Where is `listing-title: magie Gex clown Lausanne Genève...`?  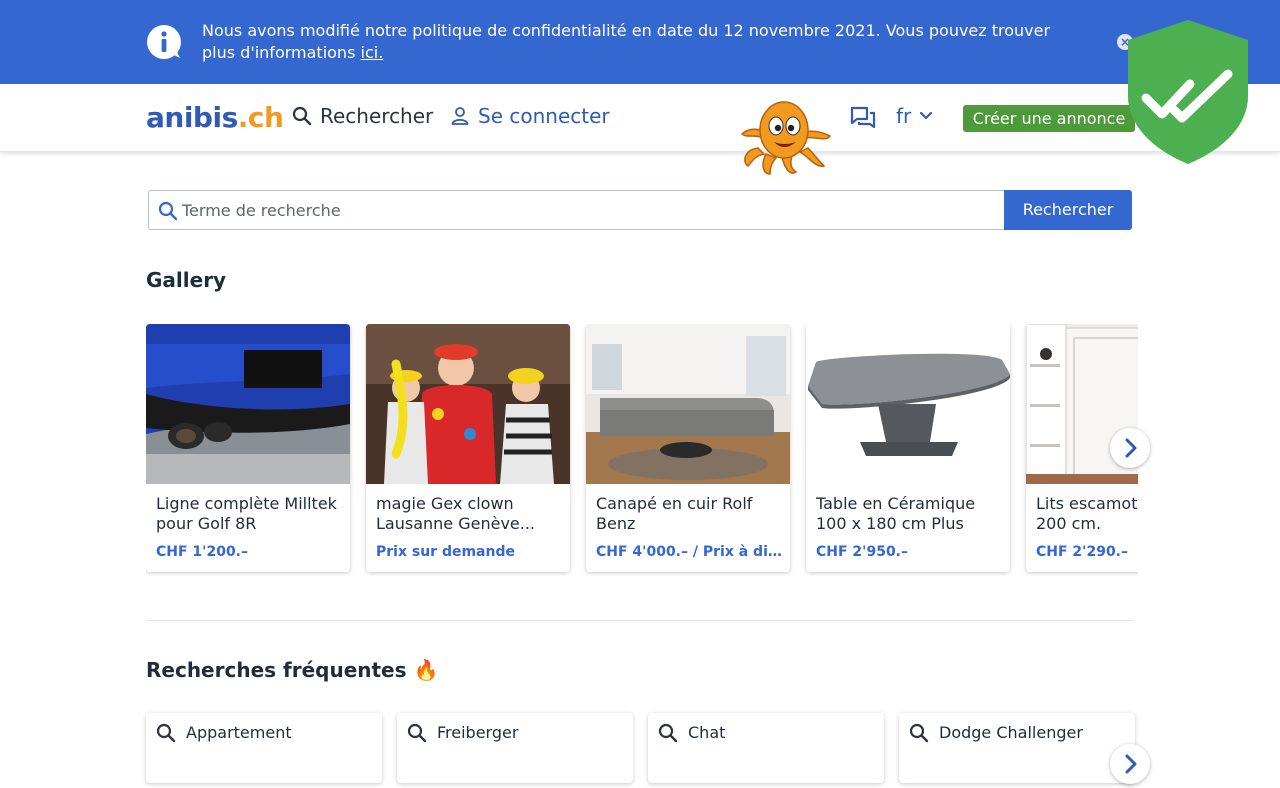
listing-title: magie Gex clown Lausanne Genève... is located at coordinates (456, 513).